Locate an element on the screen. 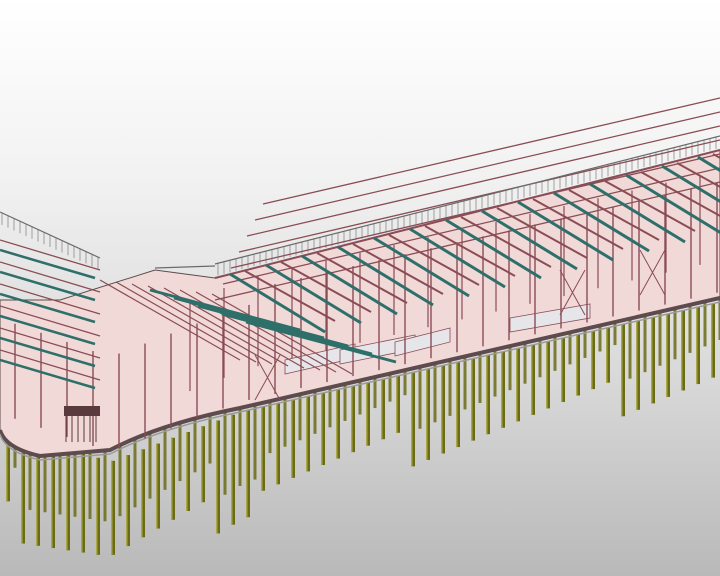  railing-top-corner is located at coordinates (185, 267).